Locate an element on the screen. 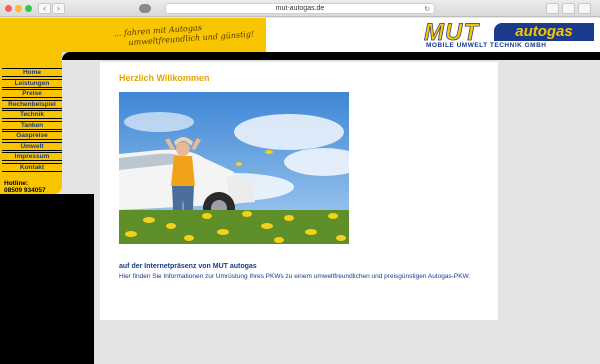 The width and height of the screenshot is (600, 364). minimize-window-button is located at coordinates (18, 8).